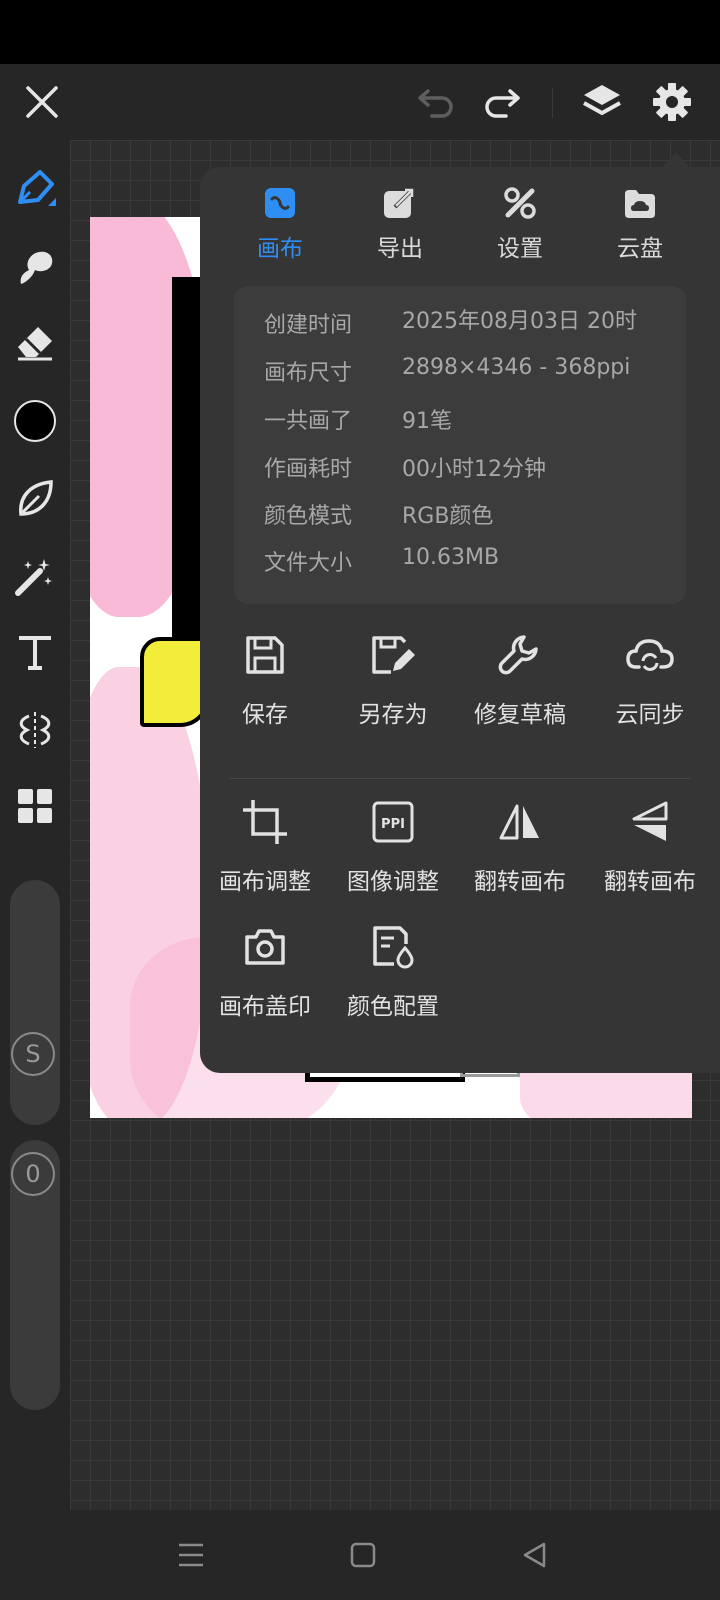  I want to click on left-toolbar: S 0, so click(35, 825).